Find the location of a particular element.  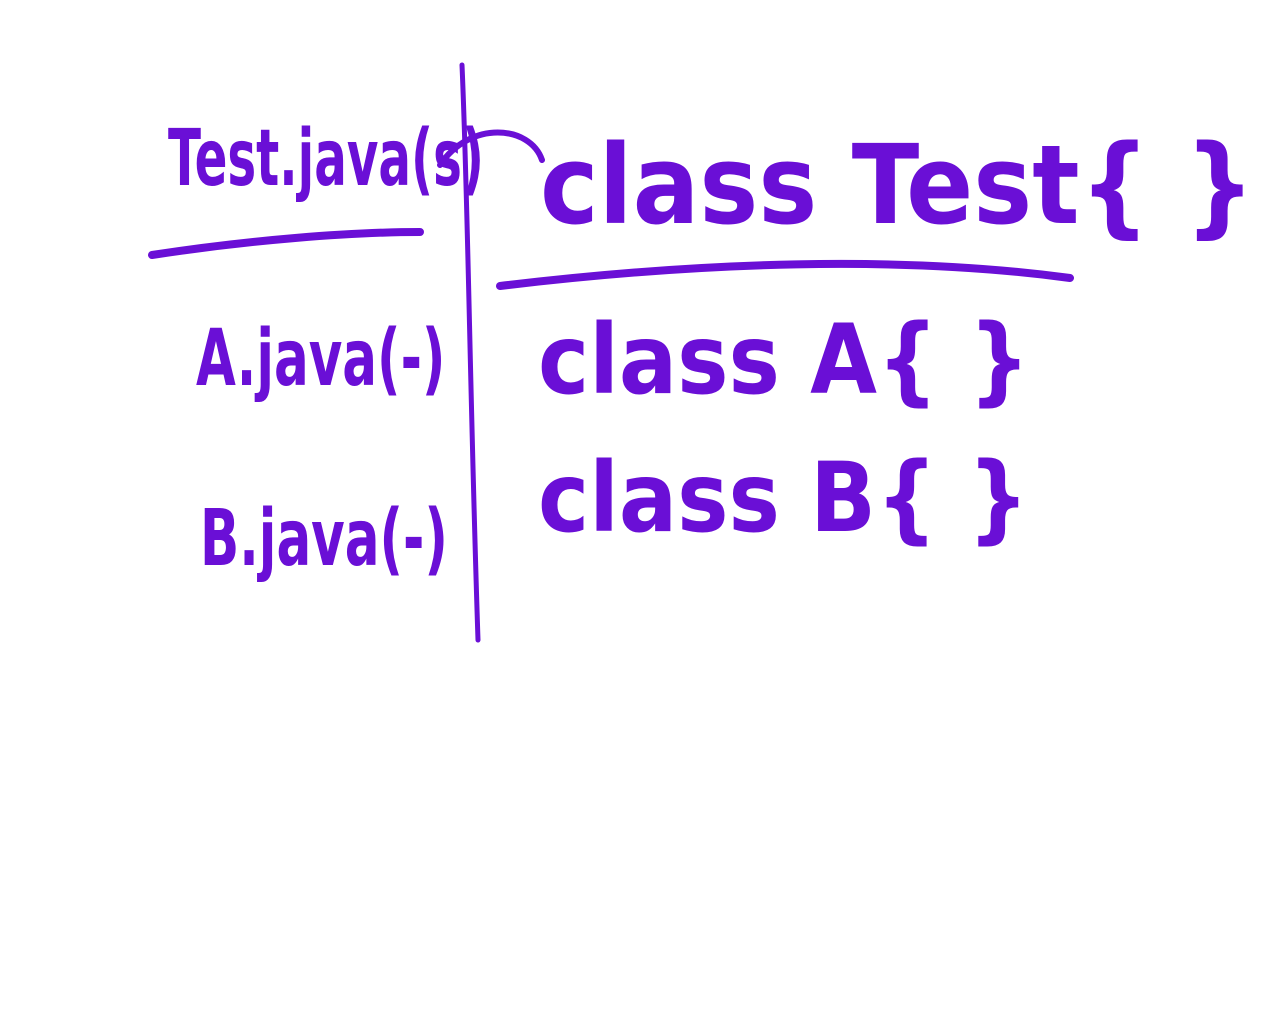

b-java-file-label: B.java(-) is located at coordinates (324, 539).